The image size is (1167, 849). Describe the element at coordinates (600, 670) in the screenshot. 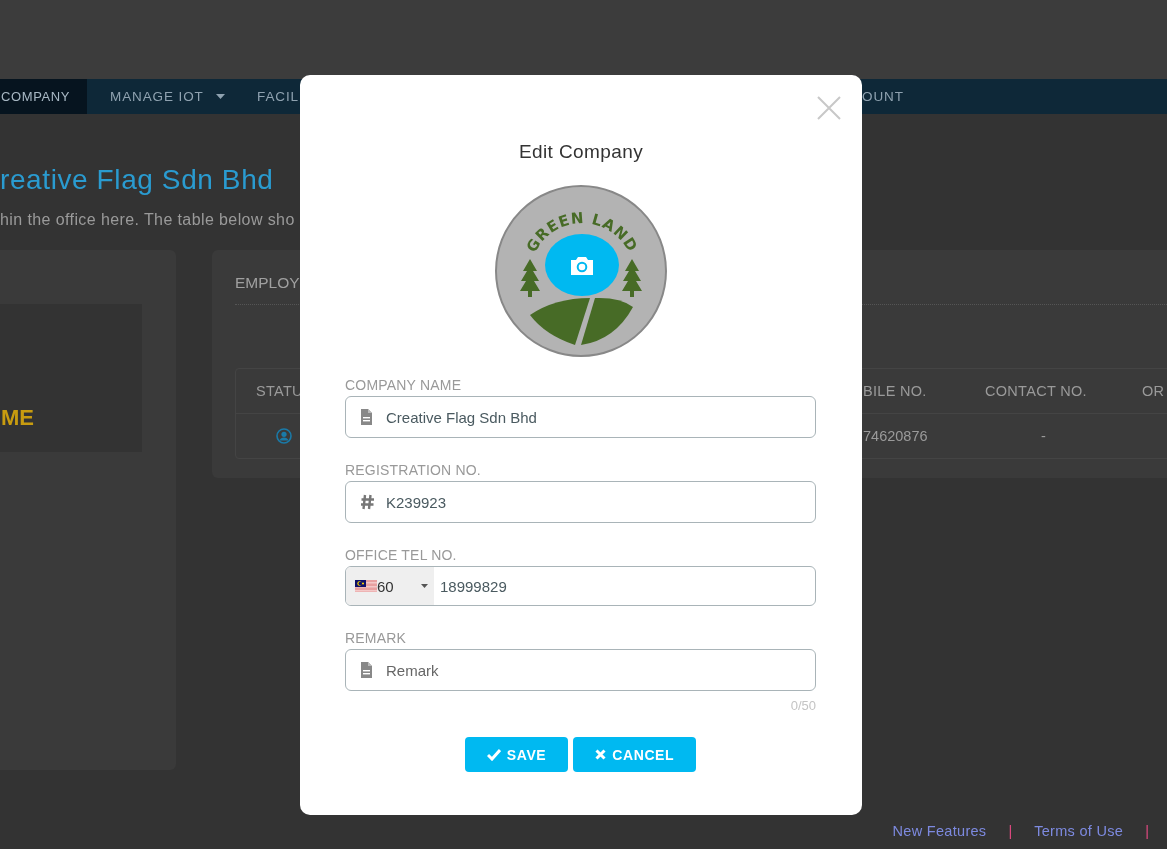

I see `text-input: Remark` at that location.